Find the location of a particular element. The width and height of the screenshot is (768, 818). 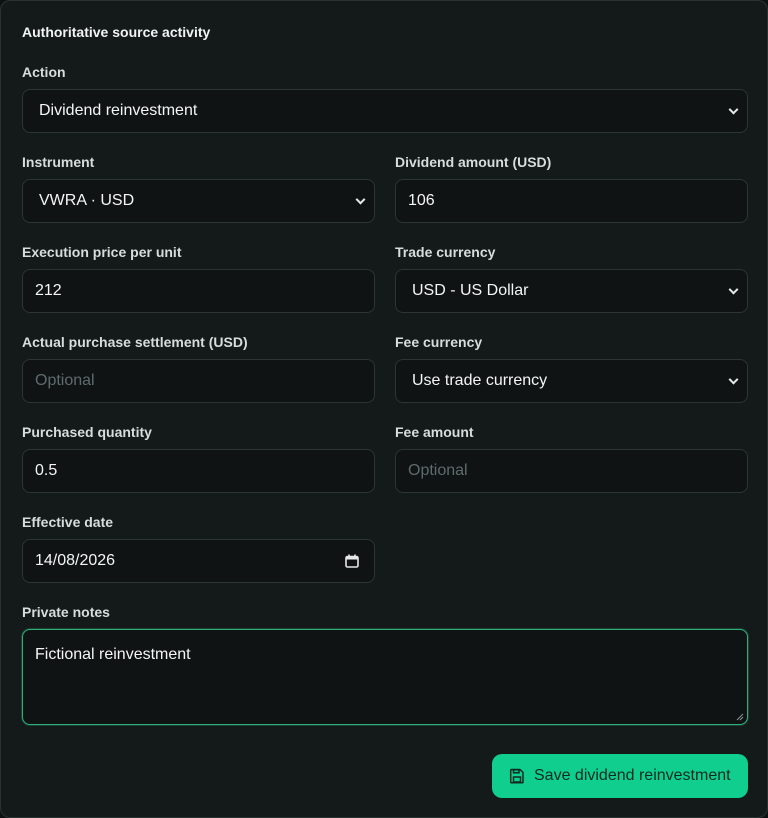

execution-price-label: Execution price per unit is located at coordinates (102, 252).